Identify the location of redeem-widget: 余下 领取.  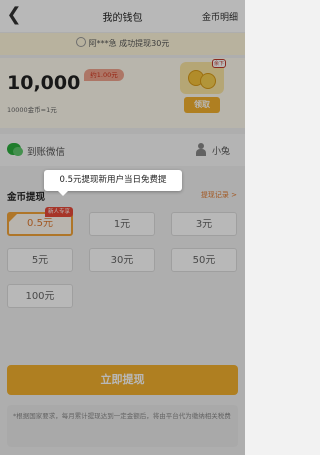
(203, 88).